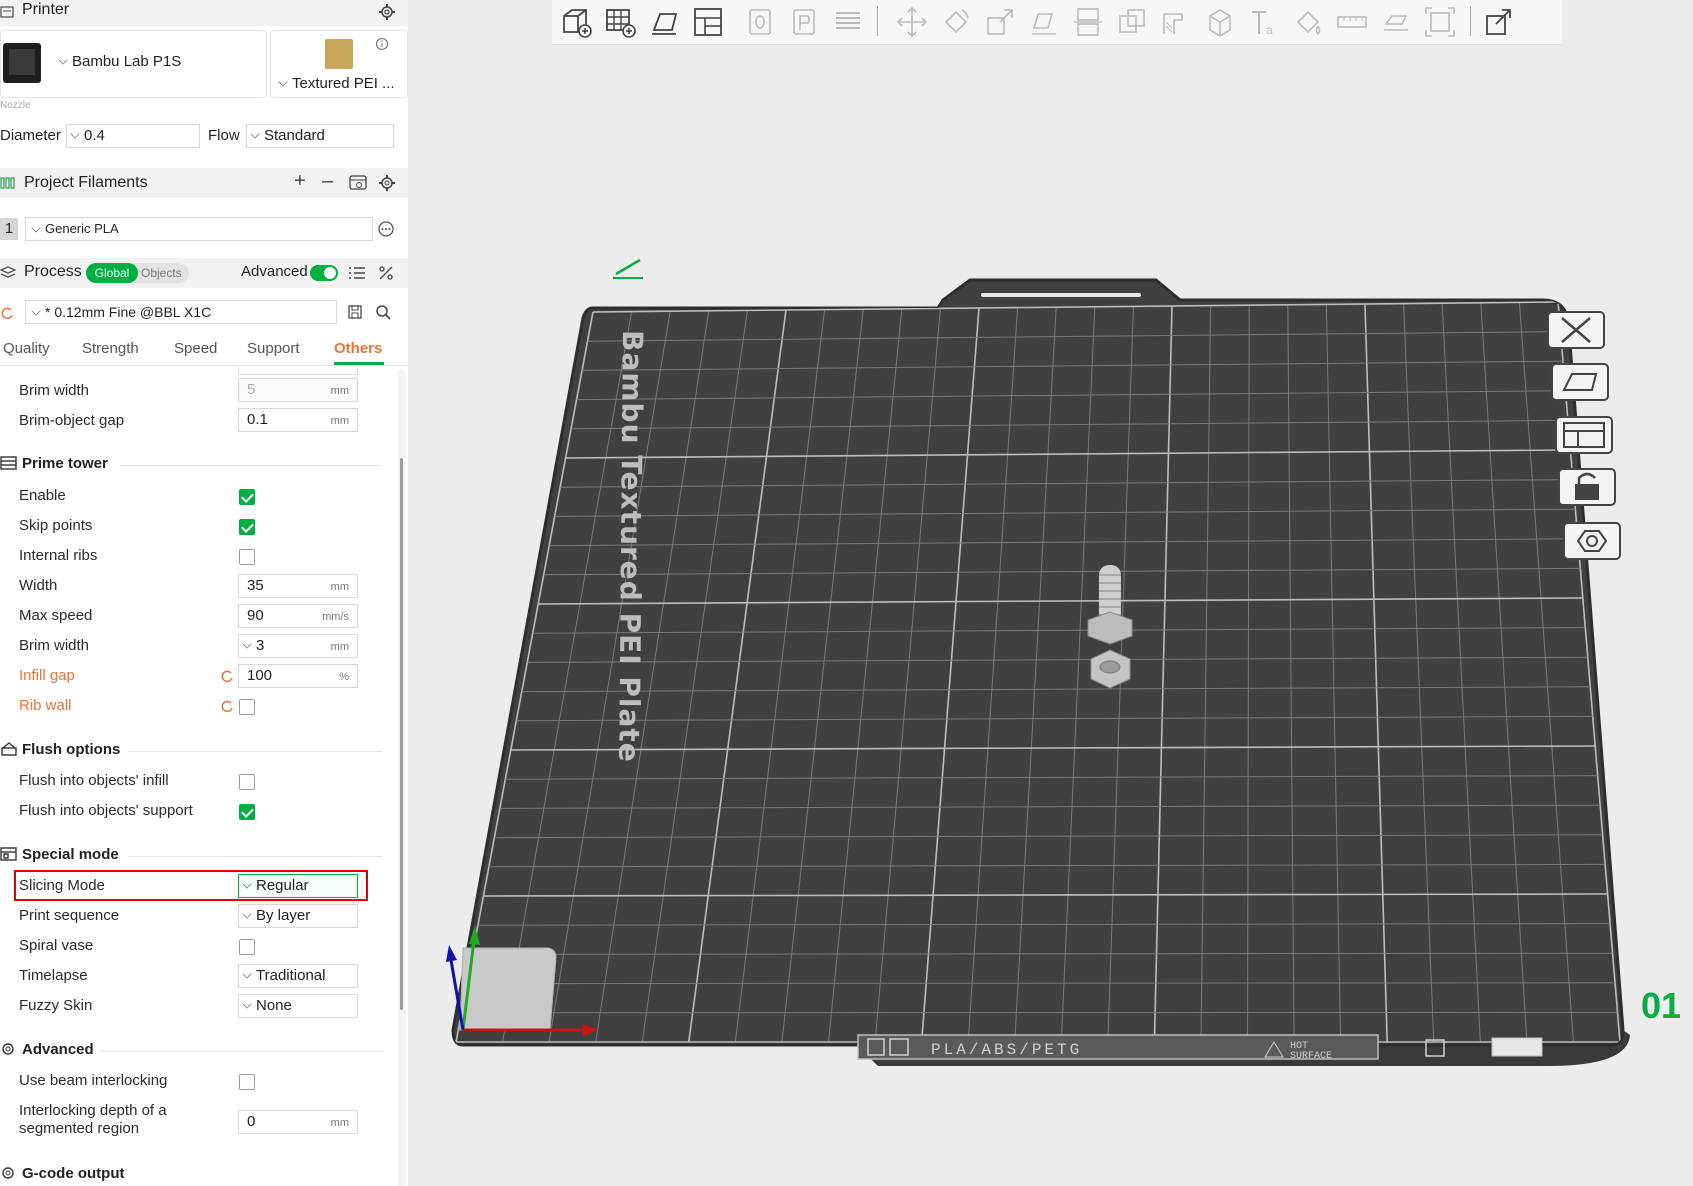 This screenshot has height=1186, width=1693. What do you see at coordinates (1500, 22) in the screenshot?
I see `exploded-view-icon` at bounding box center [1500, 22].